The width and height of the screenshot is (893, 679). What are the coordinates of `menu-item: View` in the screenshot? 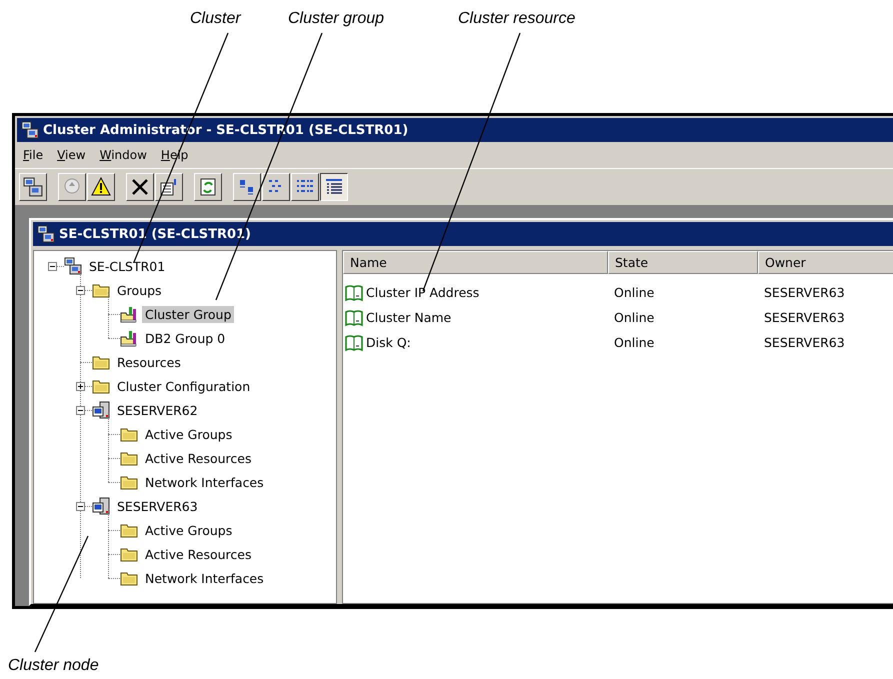 It's located at (71, 155).